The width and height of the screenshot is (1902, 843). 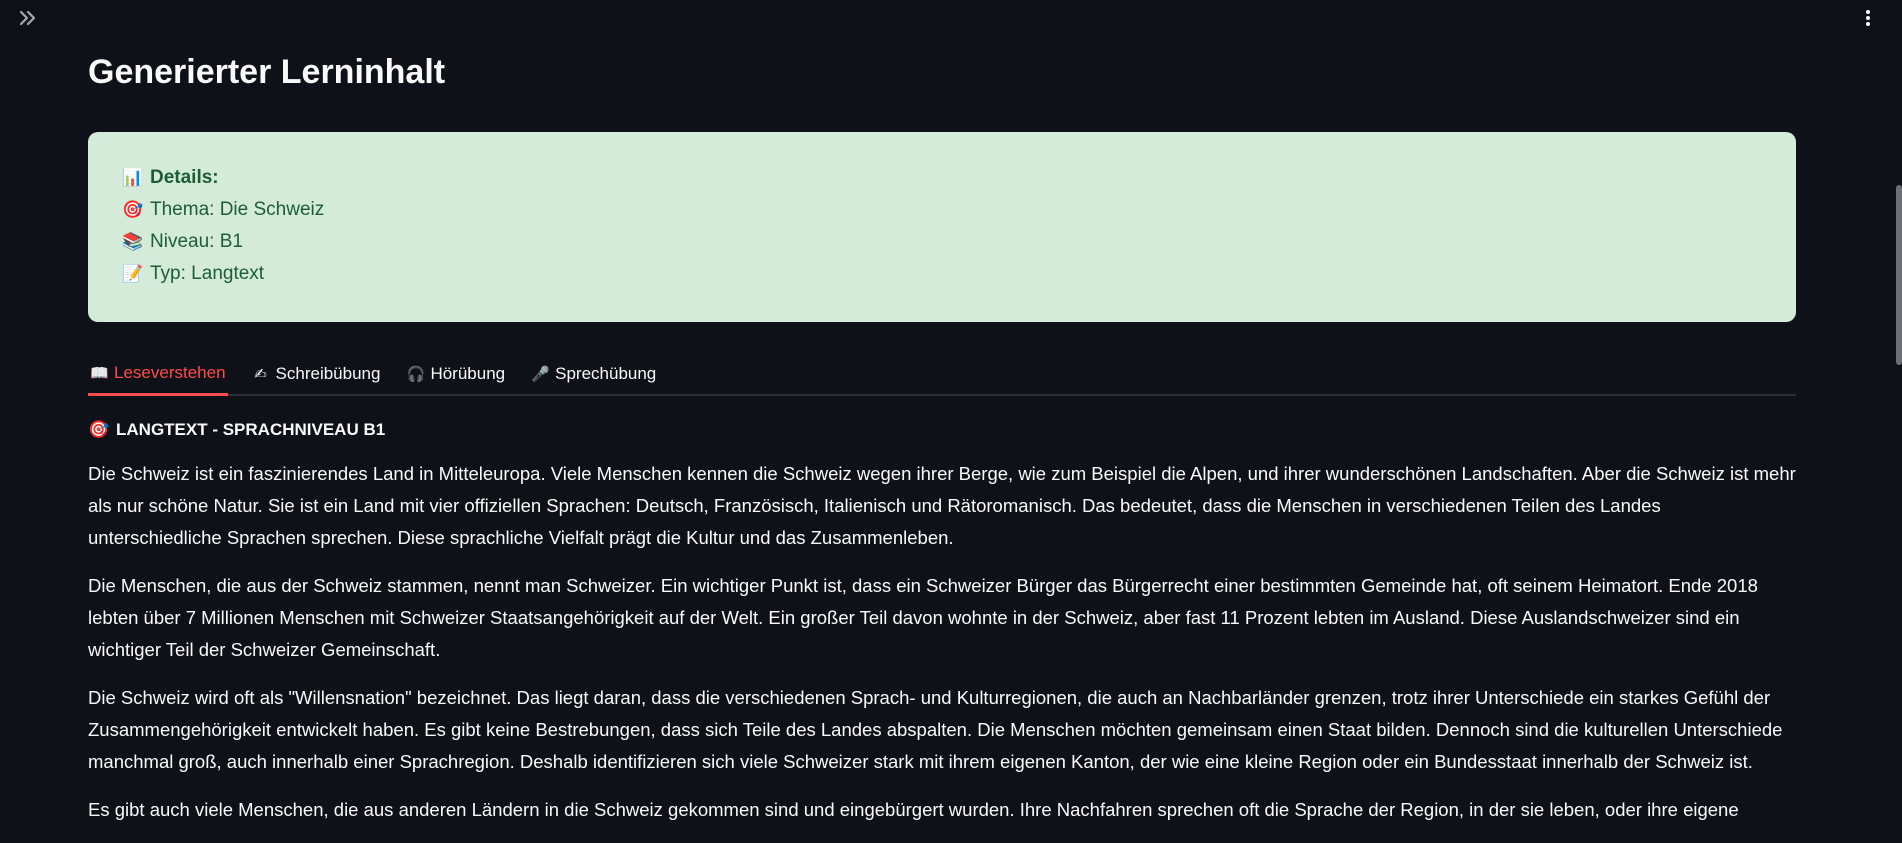 What do you see at coordinates (267, 72) in the screenshot?
I see `page-title: Generierter Lerninhalt` at bounding box center [267, 72].